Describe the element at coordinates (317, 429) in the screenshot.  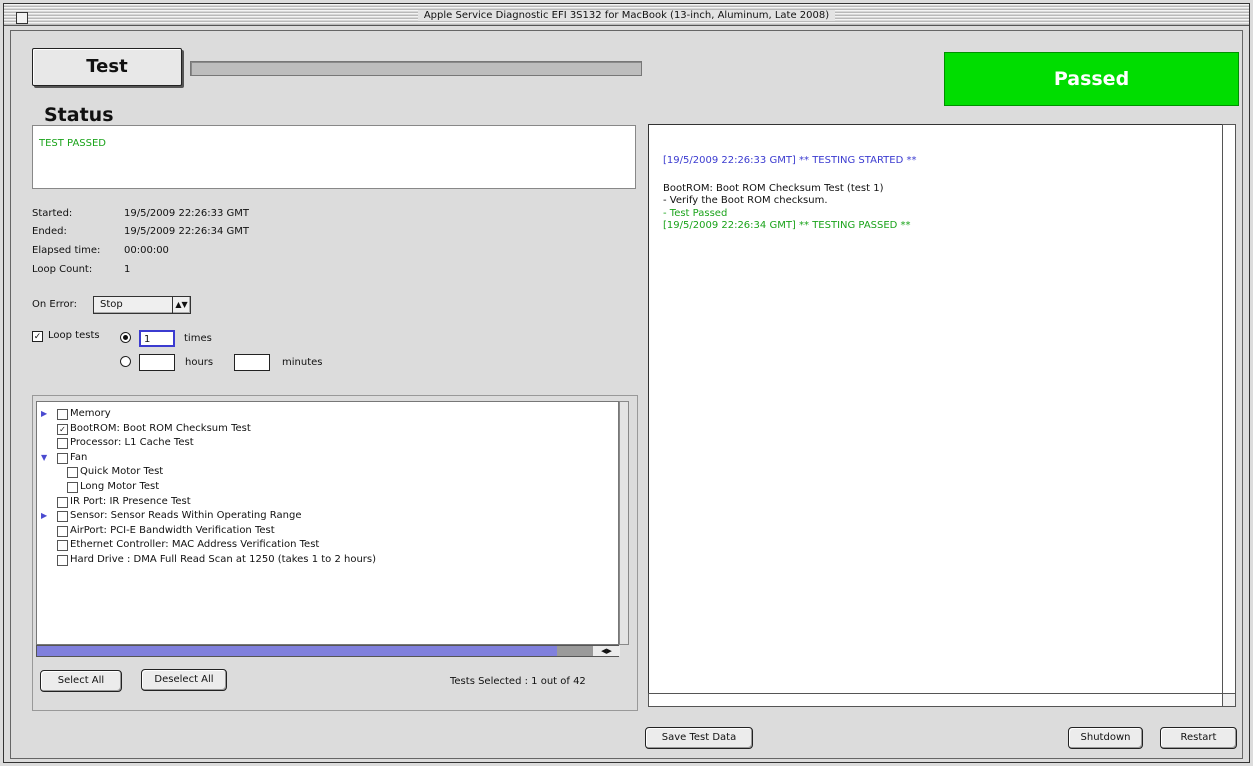
I see `test-tree-row: ✓ BootROM: Boot ROM Checksum Test` at that location.